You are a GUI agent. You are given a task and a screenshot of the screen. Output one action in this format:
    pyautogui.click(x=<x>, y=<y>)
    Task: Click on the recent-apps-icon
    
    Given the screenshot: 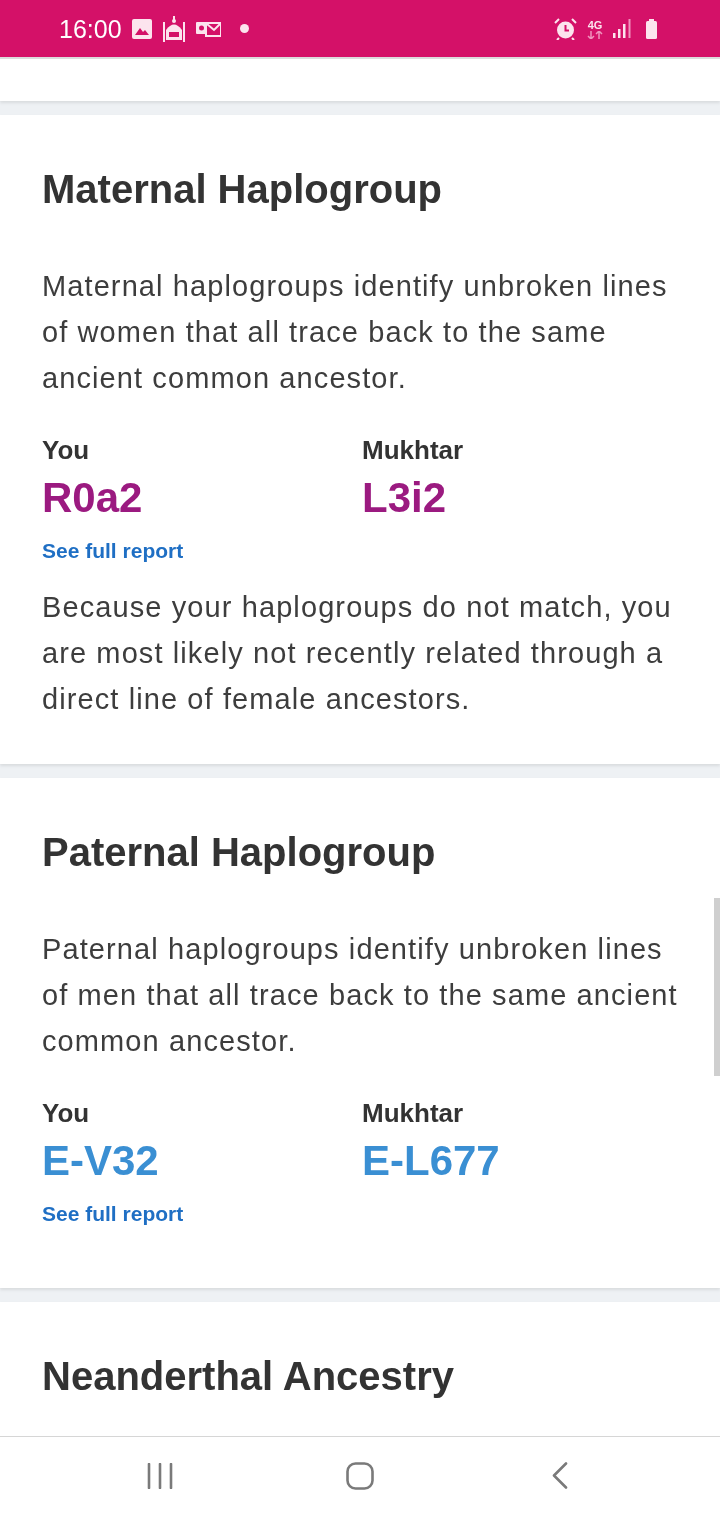 What is the action you would take?
    pyautogui.click(x=160, y=1475)
    